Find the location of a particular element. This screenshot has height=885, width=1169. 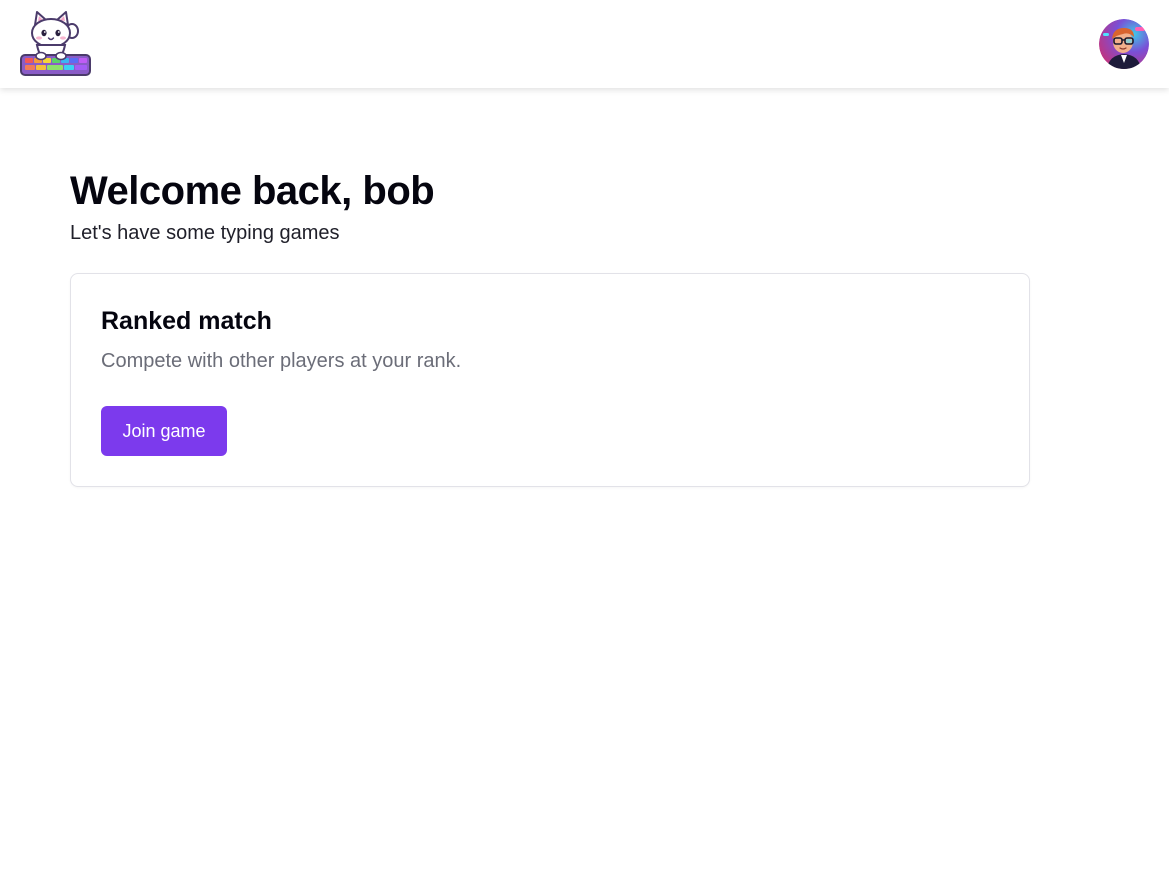

user-avatar-icon is located at coordinates (1124, 44).